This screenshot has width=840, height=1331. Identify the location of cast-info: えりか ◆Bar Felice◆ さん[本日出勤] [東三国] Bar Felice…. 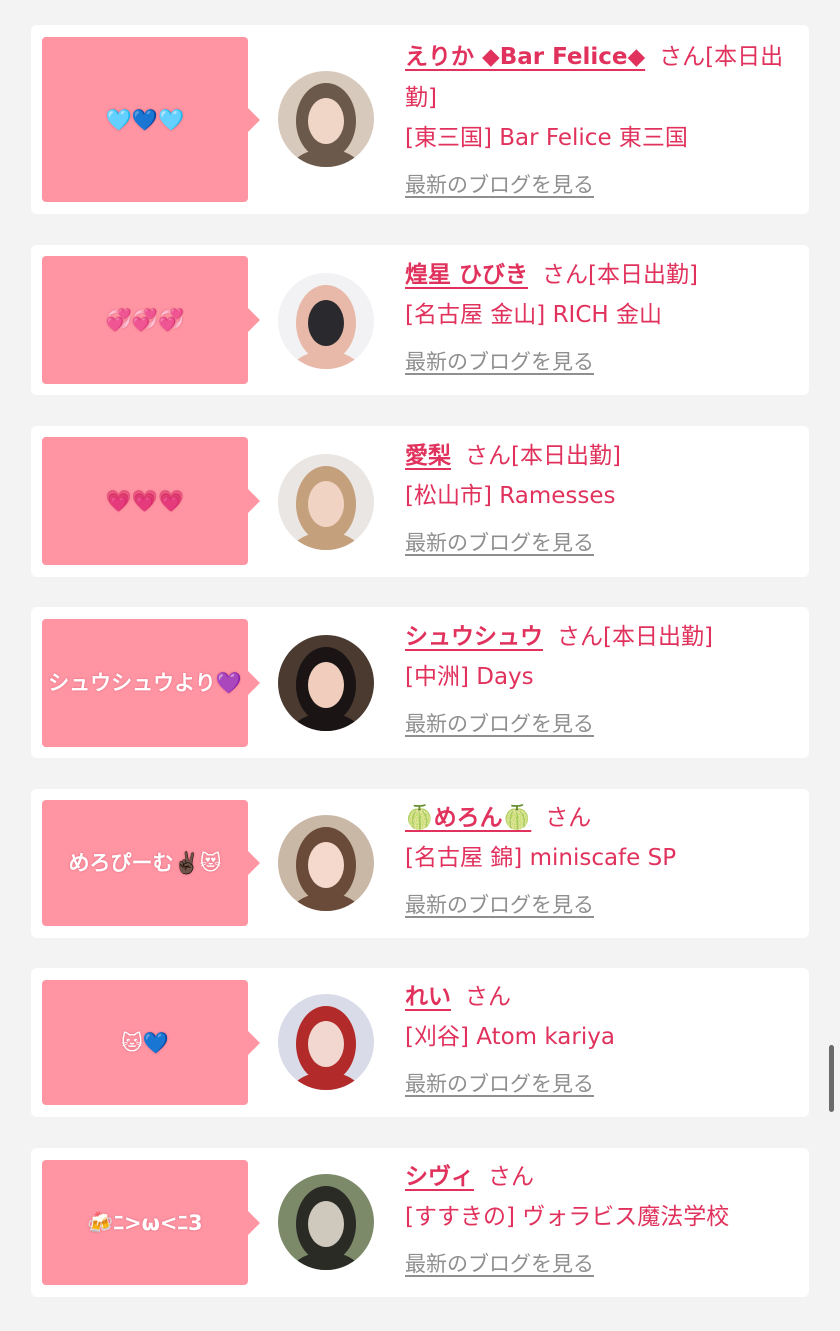
(603, 118).